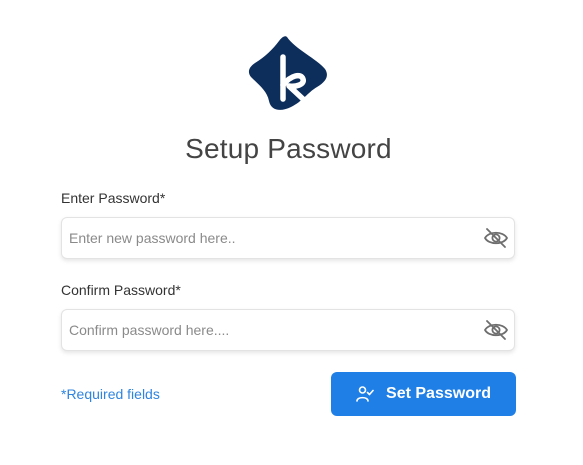  Describe the element at coordinates (438, 393) in the screenshot. I see `set-password-button-label: Set Password` at that location.